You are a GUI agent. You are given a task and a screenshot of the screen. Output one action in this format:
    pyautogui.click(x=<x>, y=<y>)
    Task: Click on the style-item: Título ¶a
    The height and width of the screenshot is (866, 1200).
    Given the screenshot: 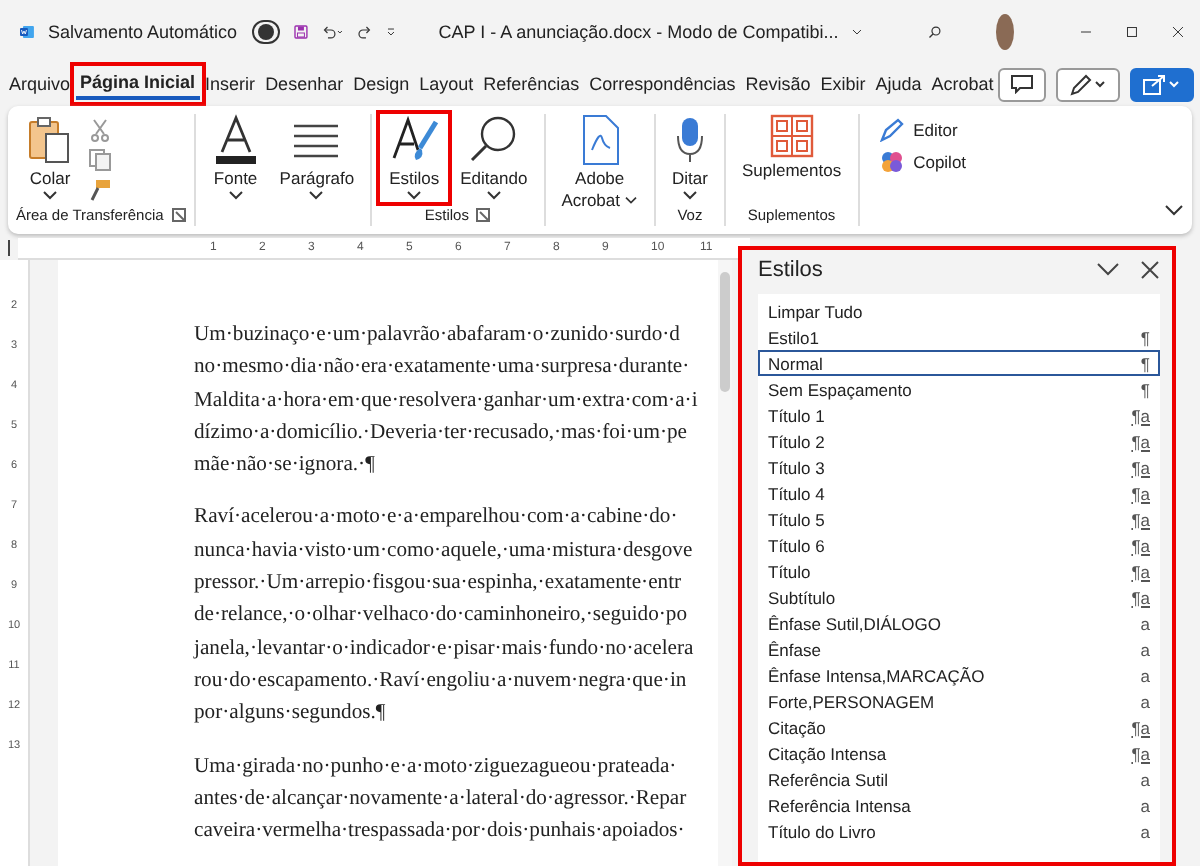 What is the action you would take?
    pyautogui.click(x=959, y=571)
    